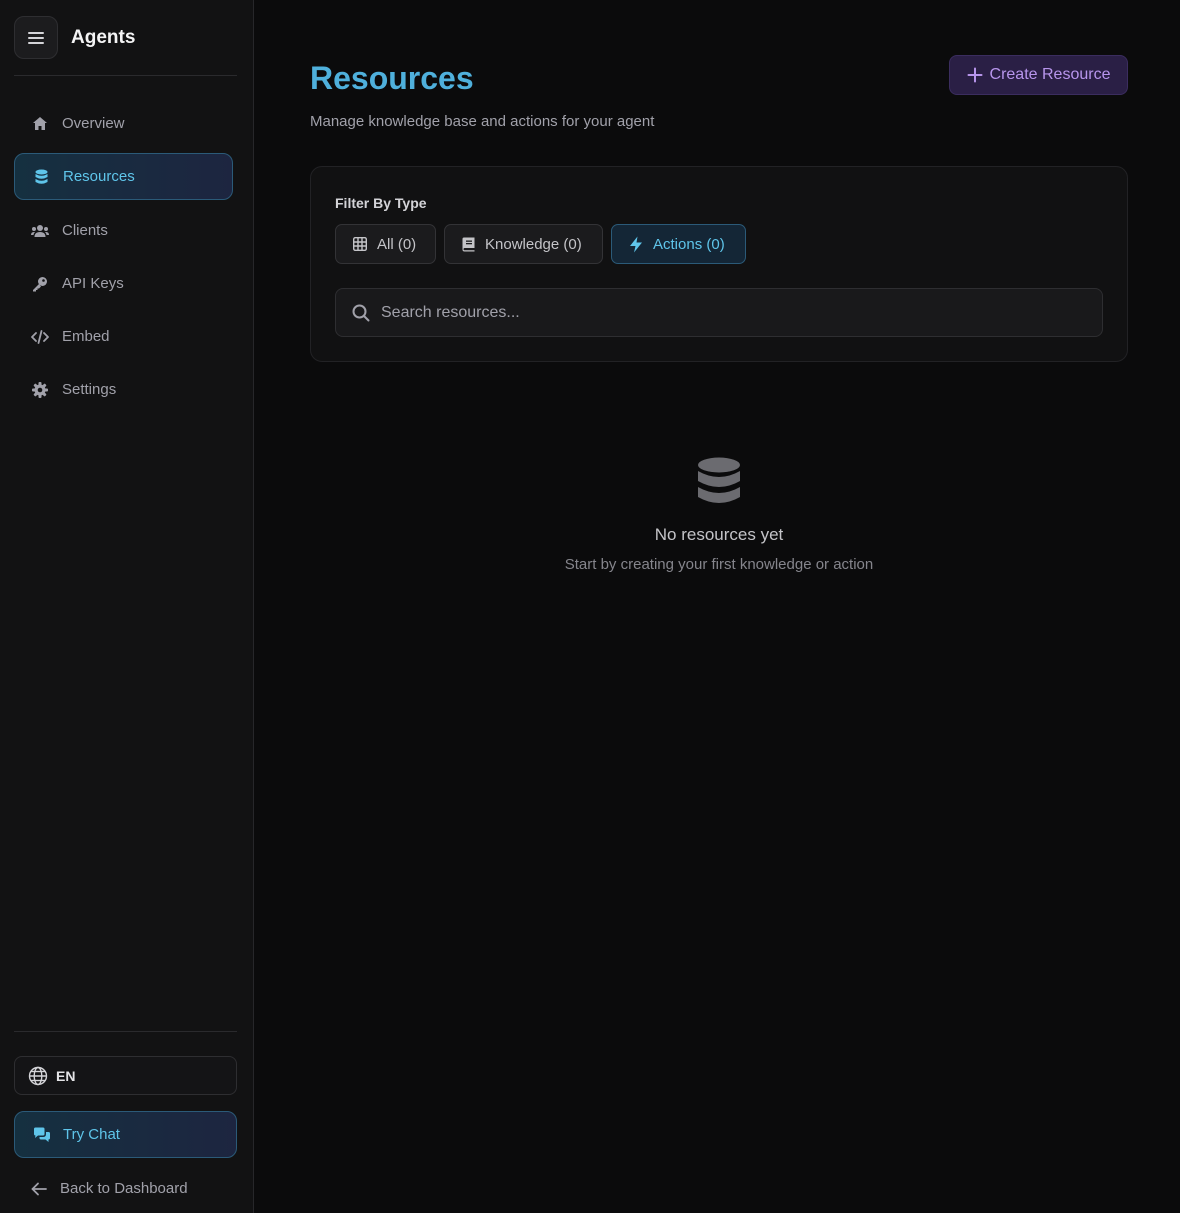 The width and height of the screenshot is (1180, 1213). Describe the element at coordinates (392, 78) in the screenshot. I see `page-title: Resources` at that location.